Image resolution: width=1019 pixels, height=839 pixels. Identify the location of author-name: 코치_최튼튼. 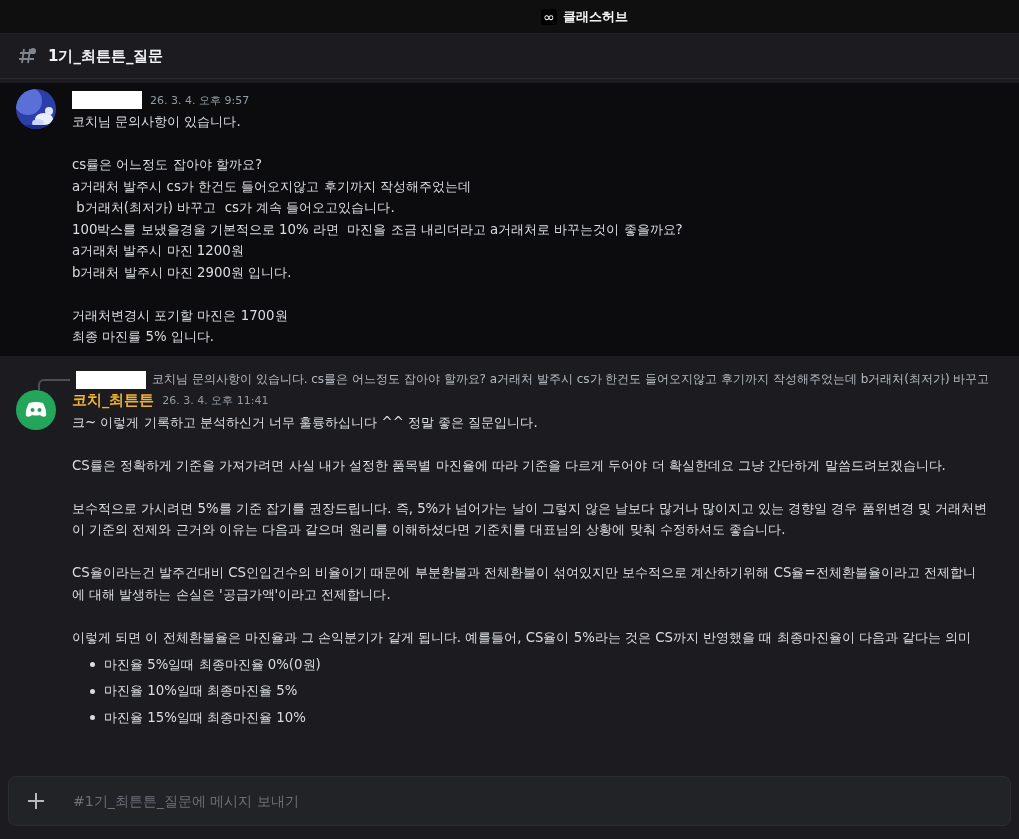
(113, 400).